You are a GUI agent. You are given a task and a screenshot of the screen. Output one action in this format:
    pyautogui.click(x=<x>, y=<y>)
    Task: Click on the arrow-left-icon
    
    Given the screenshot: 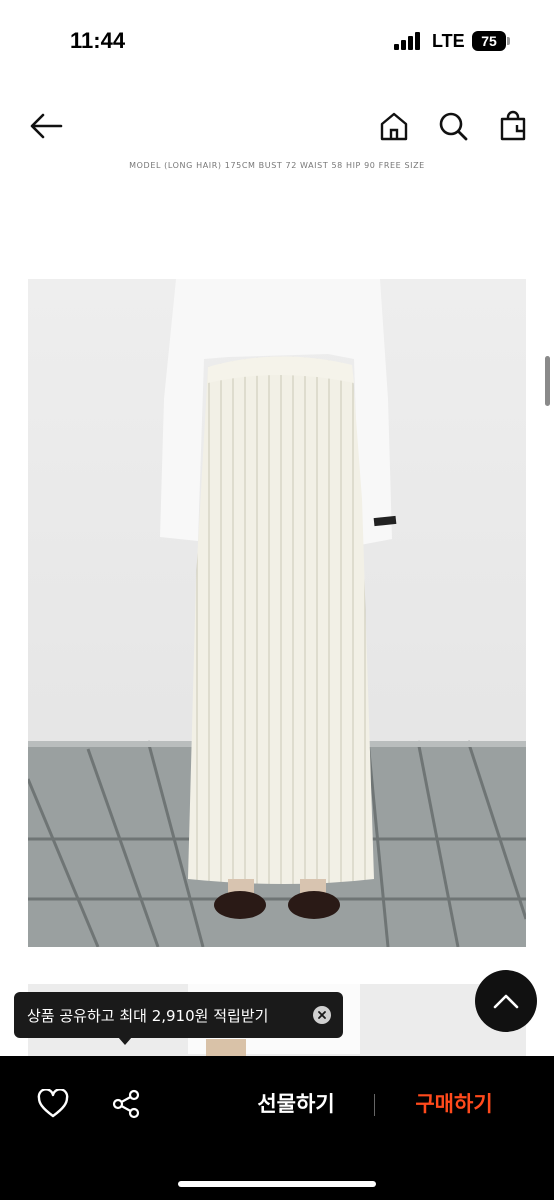 What is the action you would take?
    pyautogui.click(x=46, y=126)
    